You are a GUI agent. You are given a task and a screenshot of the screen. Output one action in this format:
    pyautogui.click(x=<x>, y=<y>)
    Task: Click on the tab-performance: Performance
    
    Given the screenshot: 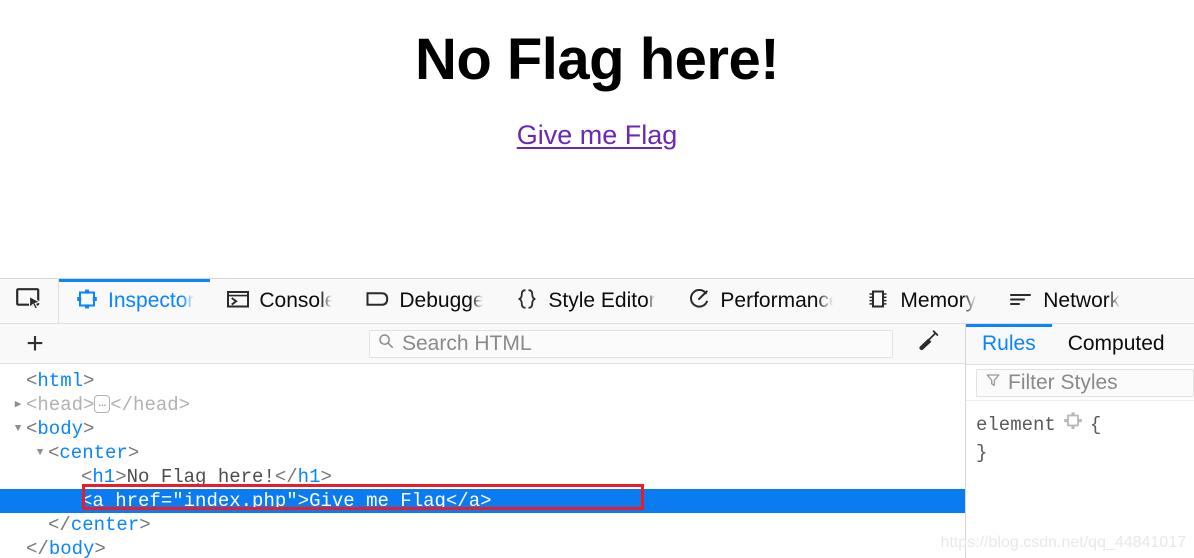 What is the action you would take?
    pyautogui.click(x=760, y=301)
    